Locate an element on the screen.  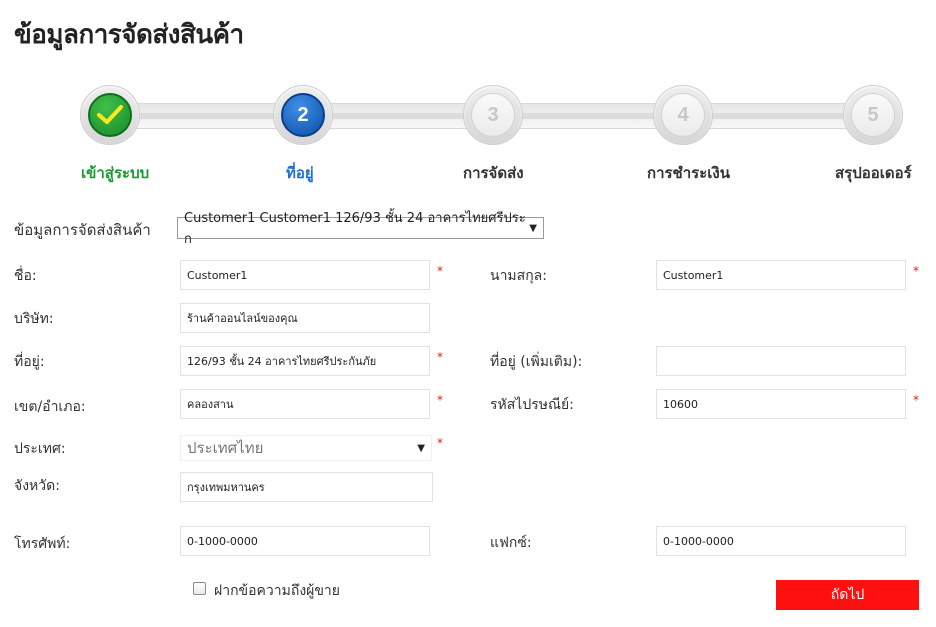
address2-label: ที่อยู่ (เพิ่มเติม): is located at coordinates (536, 362).